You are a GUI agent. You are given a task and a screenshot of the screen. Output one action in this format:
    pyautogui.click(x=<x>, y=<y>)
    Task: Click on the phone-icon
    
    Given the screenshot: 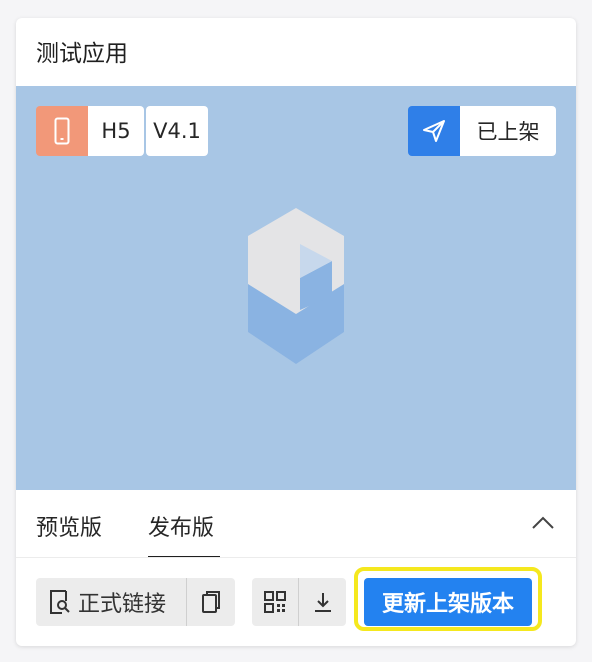 What is the action you would take?
    pyautogui.click(x=62, y=131)
    